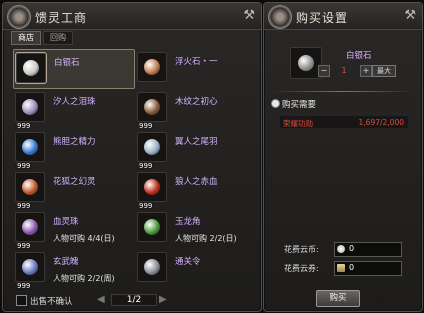 The height and width of the screenshot is (313, 424). What do you see at coordinates (73, 149) in the screenshot?
I see `shop-item: 999 熊胆之精力` at bounding box center [73, 149].